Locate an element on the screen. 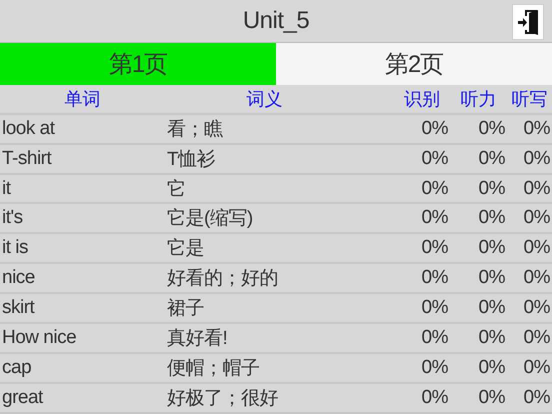 The height and width of the screenshot is (414, 552). word-cell-text: T-shirt is located at coordinates (27, 159).